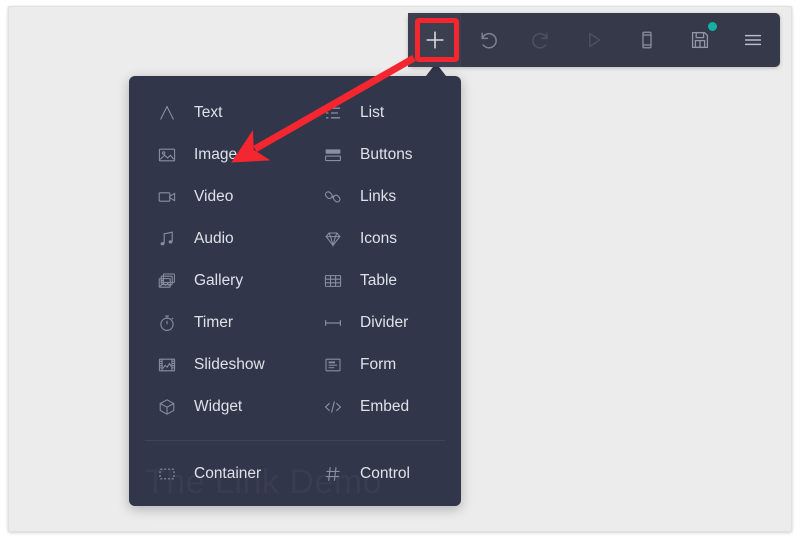 The height and width of the screenshot is (544, 800). I want to click on menu-item-label: Audio, so click(214, 239).